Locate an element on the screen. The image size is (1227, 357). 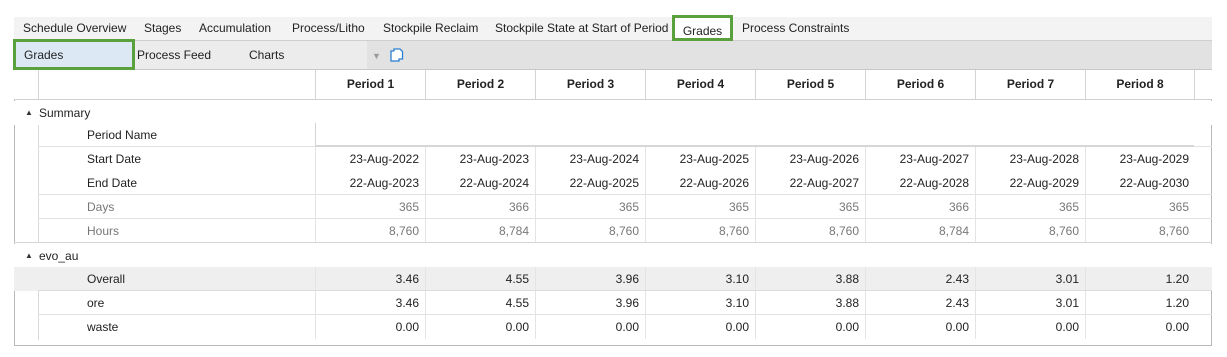
cell-start-date-p6: 23-Aug-2027 is located at coordinates (920, 159).